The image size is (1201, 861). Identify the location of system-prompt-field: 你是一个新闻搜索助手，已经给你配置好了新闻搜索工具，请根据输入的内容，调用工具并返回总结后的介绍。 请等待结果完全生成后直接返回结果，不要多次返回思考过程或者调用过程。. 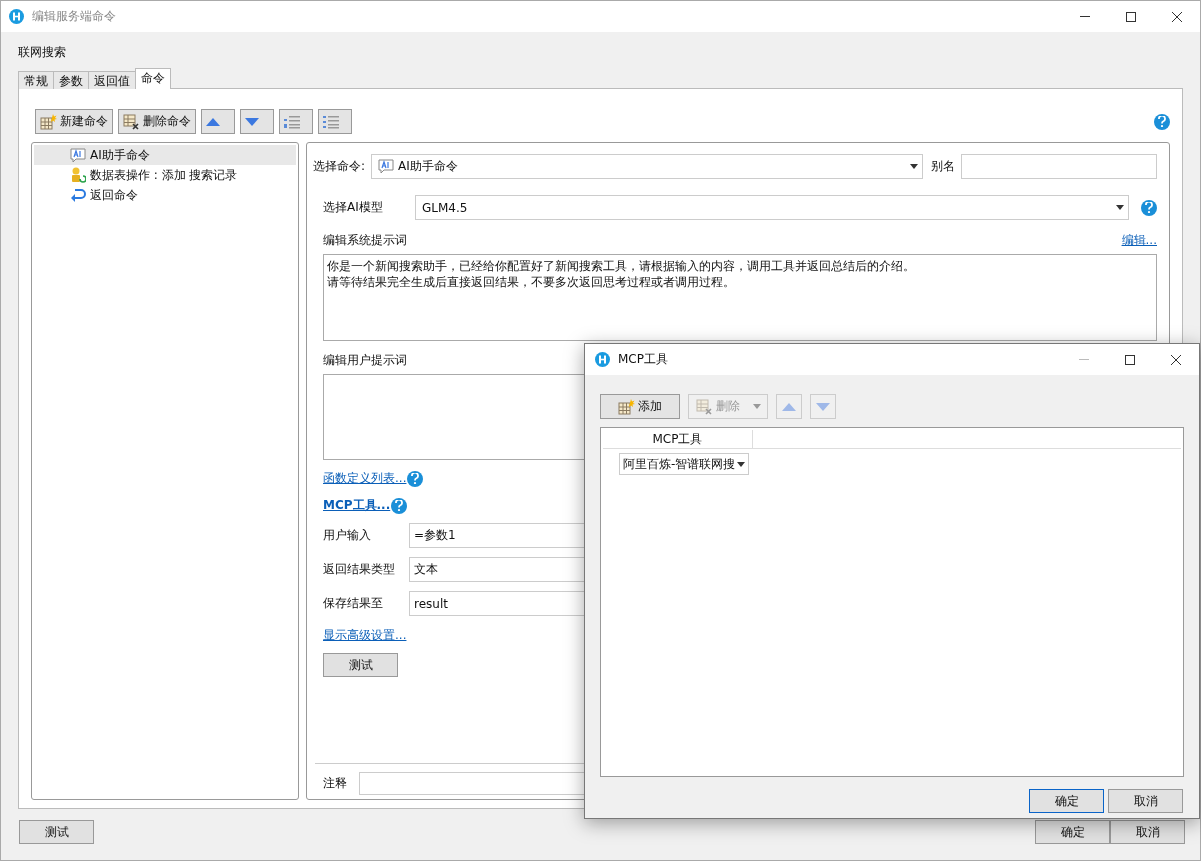
(740, 297).